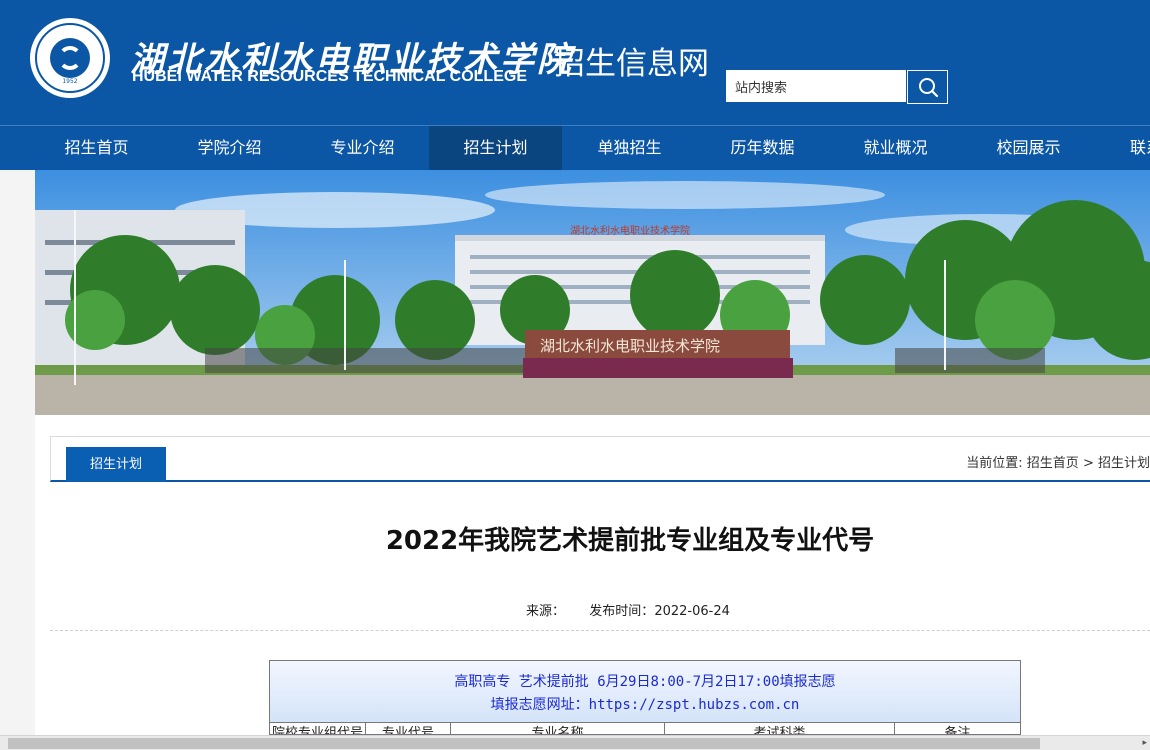 The image size is (1150, 750). What do you see at coordinates (70, 81) in the screenshot?
I see `logo-year: 1952` at bounding box center [70, 81].